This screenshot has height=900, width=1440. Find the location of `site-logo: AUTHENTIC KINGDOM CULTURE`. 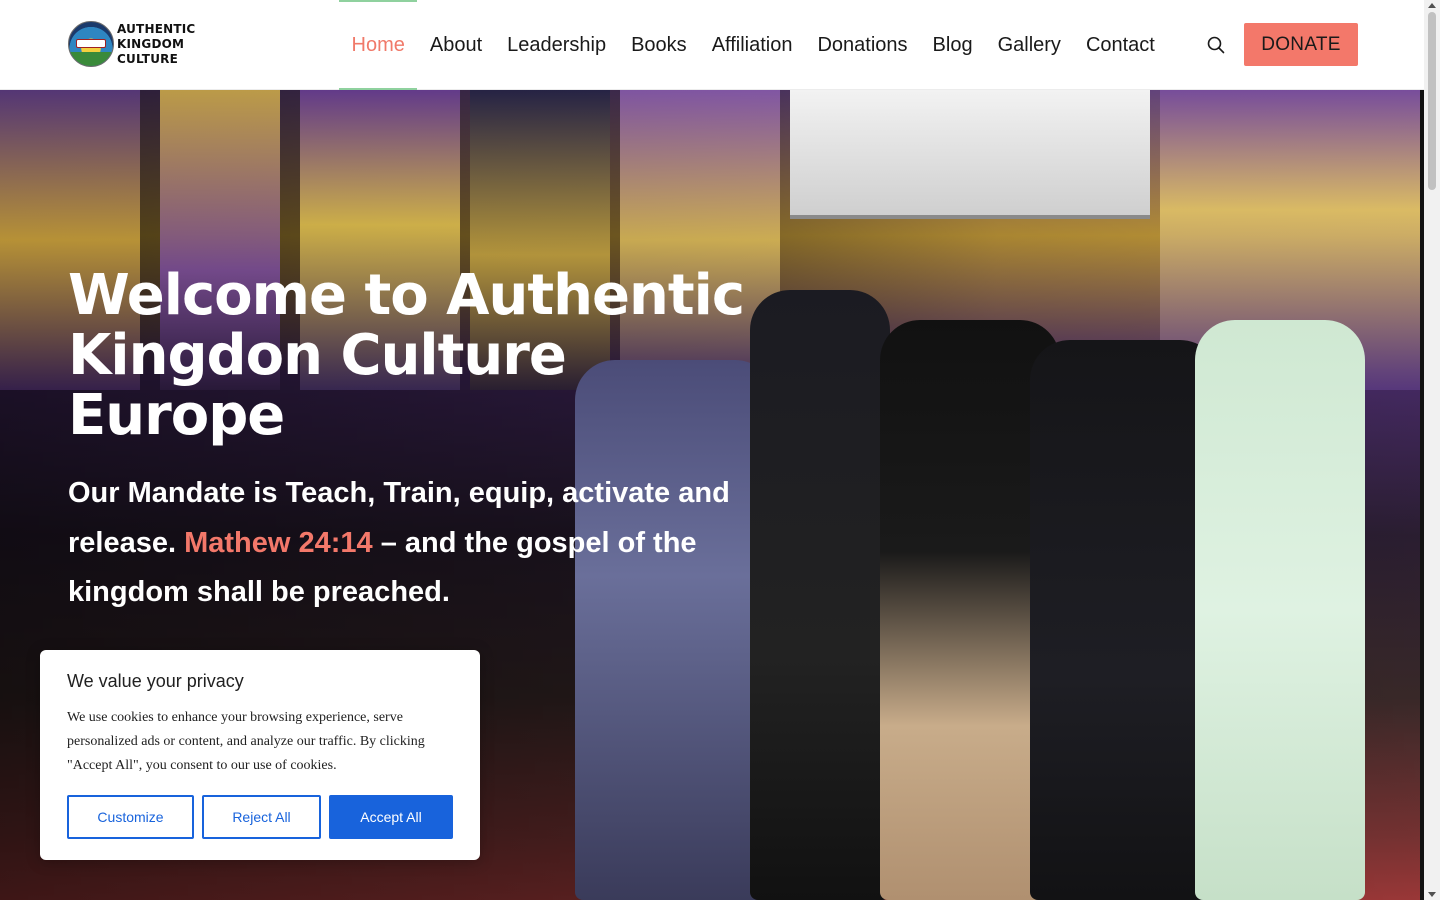

site-logo: AUTHENTIC KINGDOM CULTURE is located at coordinates (133, 45).